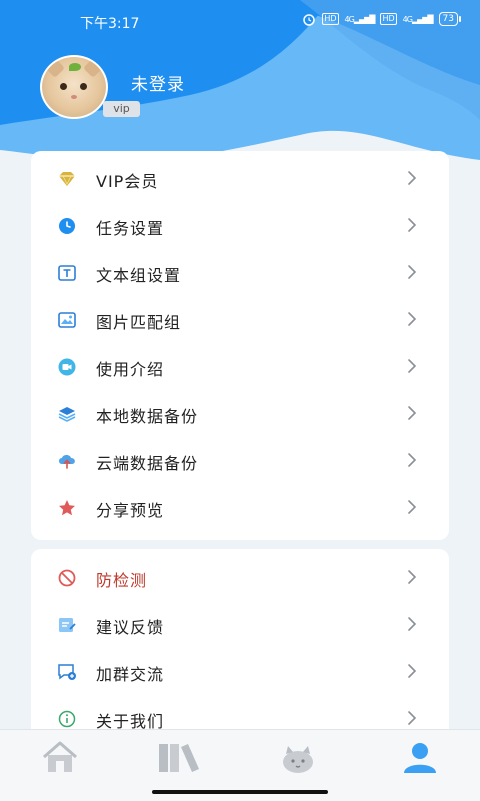  Describe the element at coordinates (67, 461) in the screenshot. I see `cloud-upload-icon` at that location.